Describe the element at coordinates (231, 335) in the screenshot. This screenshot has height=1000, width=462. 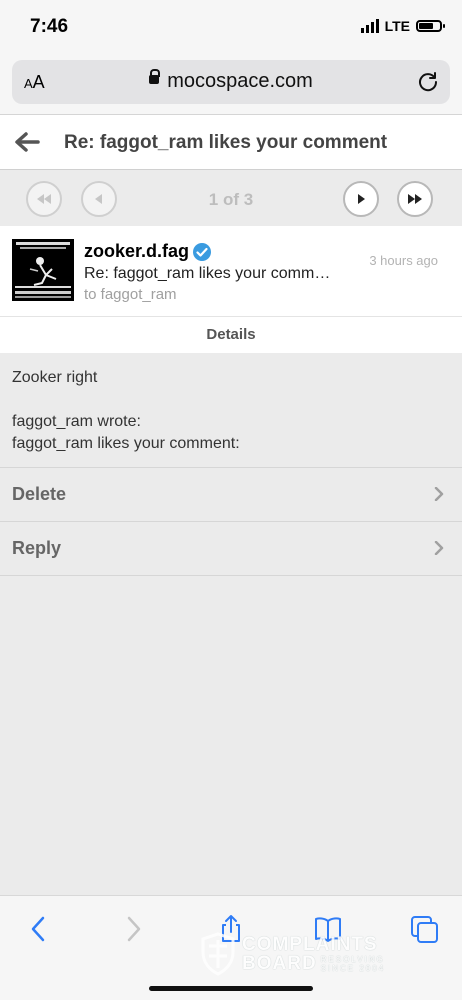
I see `details-tab: Details` at that location.